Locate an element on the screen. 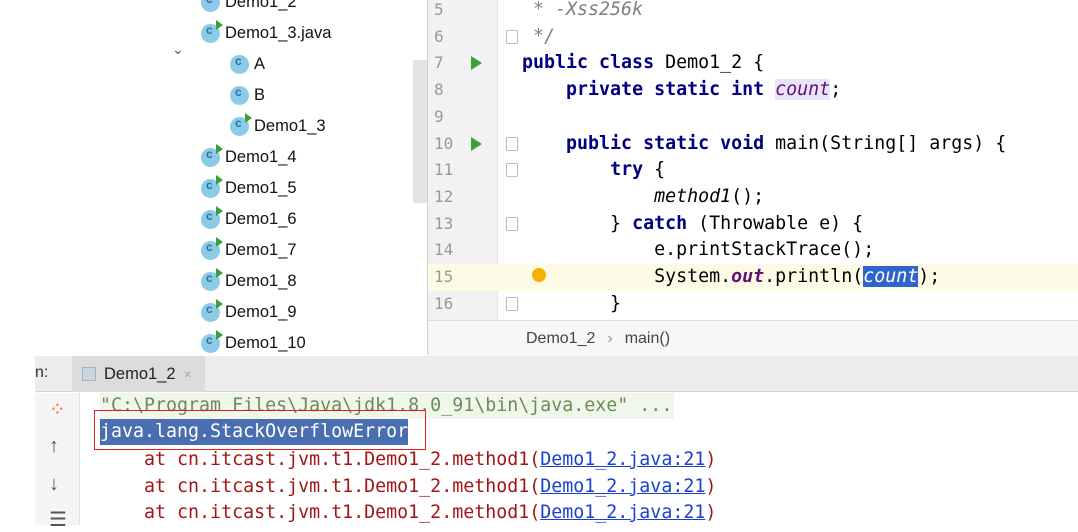 Image resolution: width=1078 pixels, height=532 pixels. arrow-down-icon: ↓ is located at coordinates (54, 484).